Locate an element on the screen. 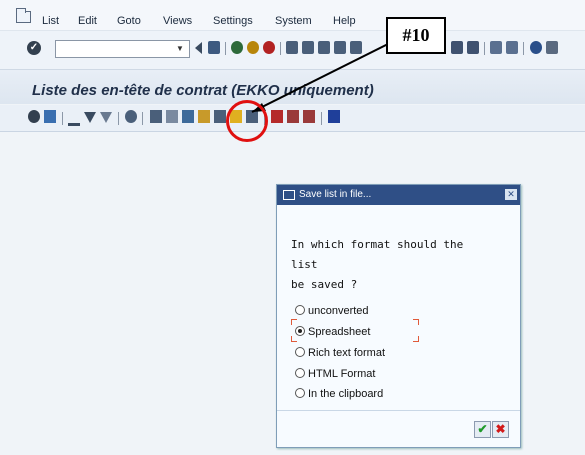  dialog-window-icon is located at coordinates (289, 195).